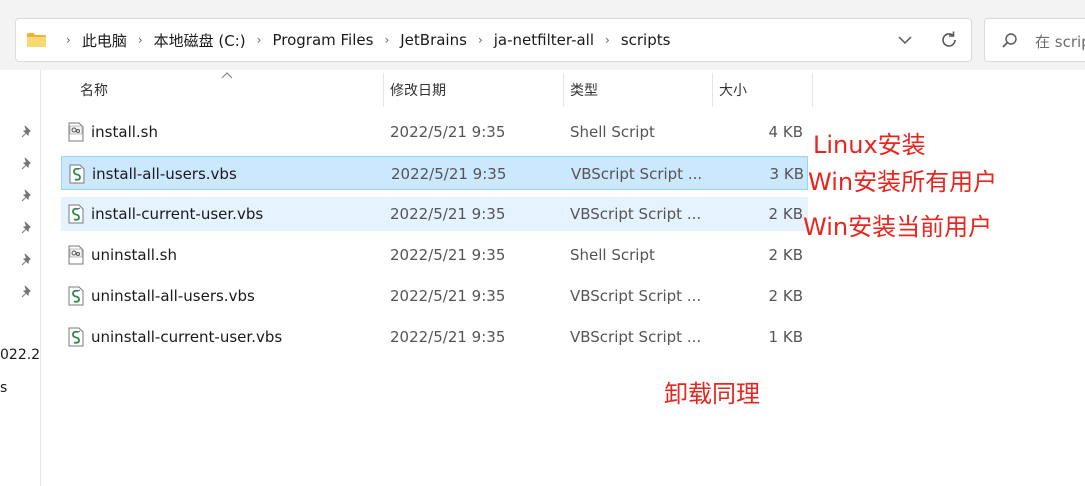 Image resolution: width=1085 pixels, height=486 pixels. What do you see at coordinates (785, 337) in the screenshot?
I see `file-size: 1 KB` at bounding box center [785, 337].